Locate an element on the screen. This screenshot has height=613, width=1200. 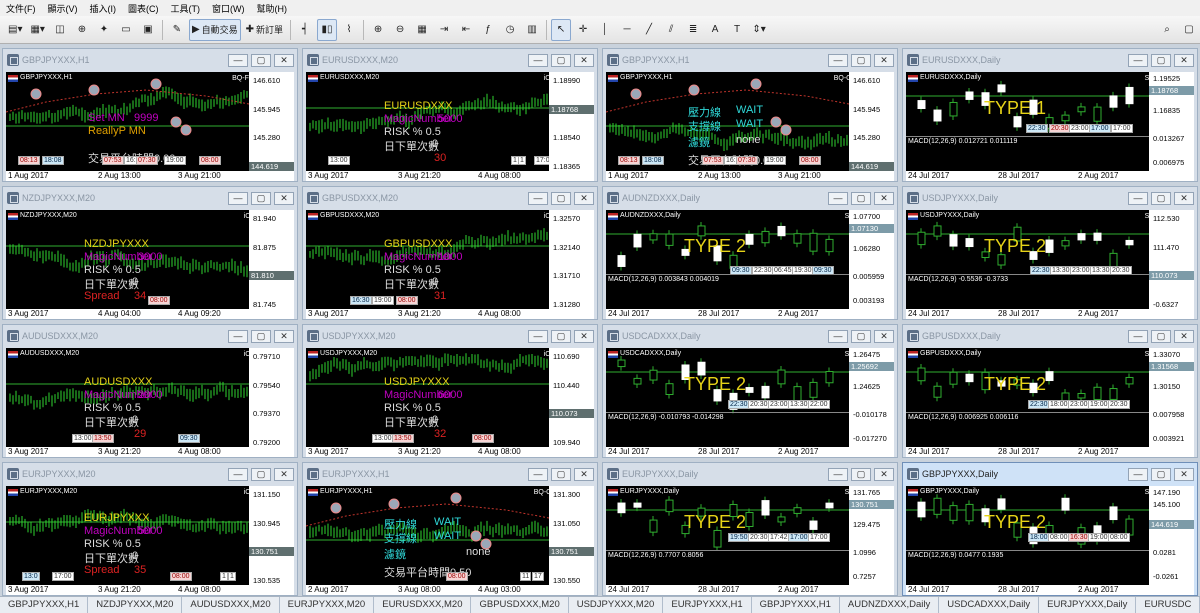
indicators-icon: ƒ is located at coordinates (488, 30).